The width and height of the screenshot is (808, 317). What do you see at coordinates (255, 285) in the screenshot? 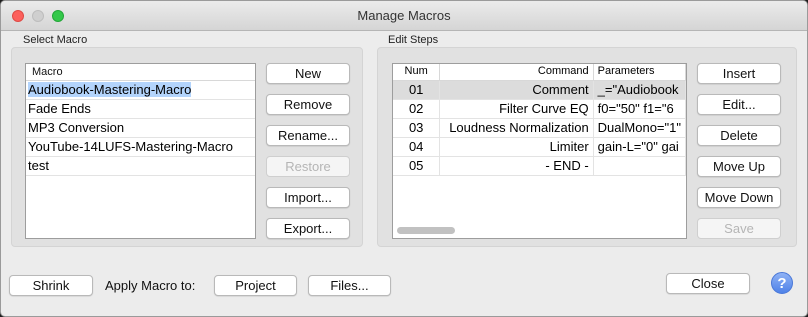
I see `apply-project-button: Project` at bounding box center [255, 285].